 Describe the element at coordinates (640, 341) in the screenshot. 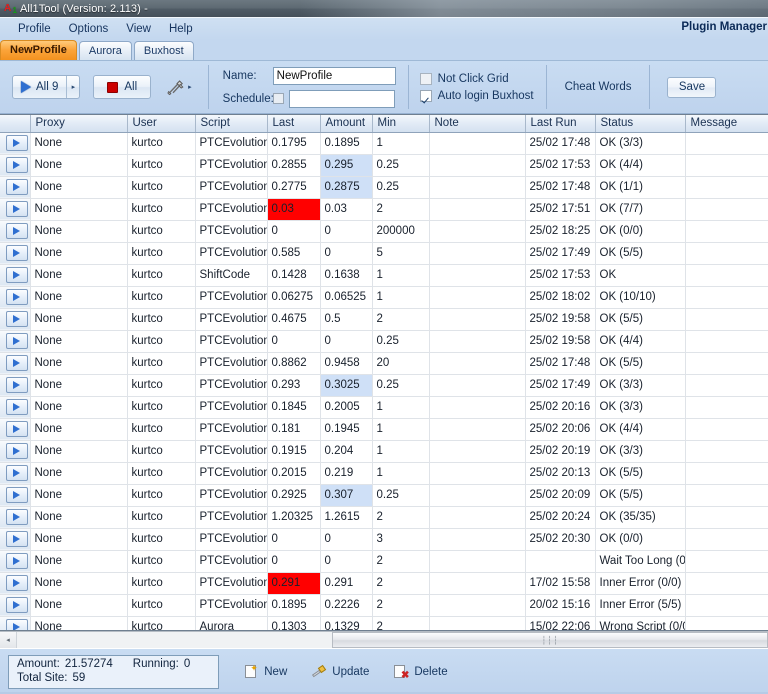

I see `cell-status: OK (4/4)` at that location.